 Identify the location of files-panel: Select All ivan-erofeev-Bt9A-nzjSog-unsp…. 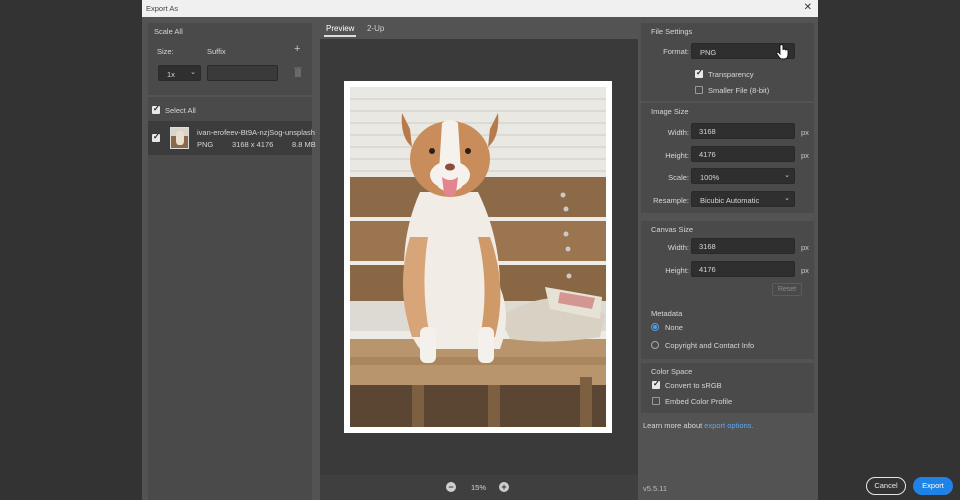
(232, 298).